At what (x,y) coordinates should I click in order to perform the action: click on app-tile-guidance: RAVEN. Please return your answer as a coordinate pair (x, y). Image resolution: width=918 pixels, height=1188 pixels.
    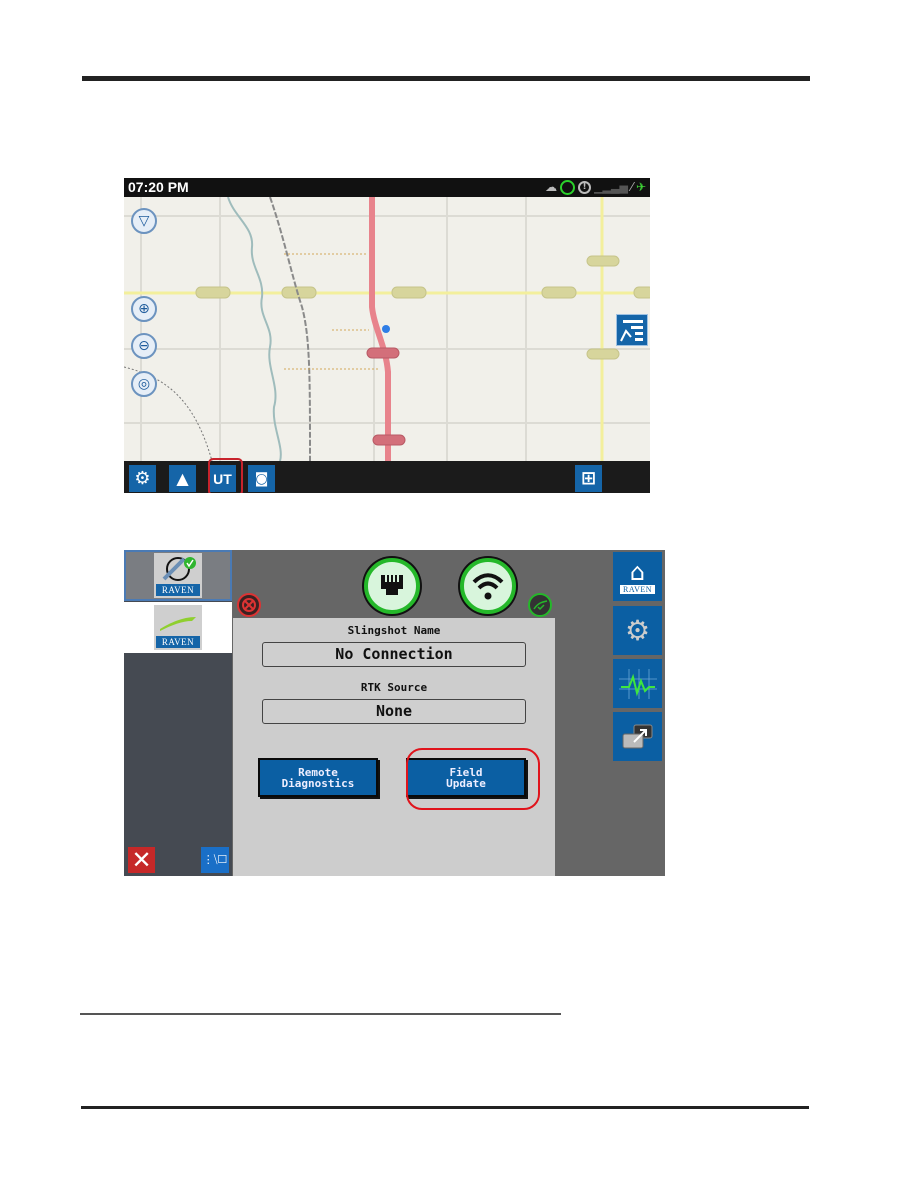
    Looking at the image, I should click on (178, 627).